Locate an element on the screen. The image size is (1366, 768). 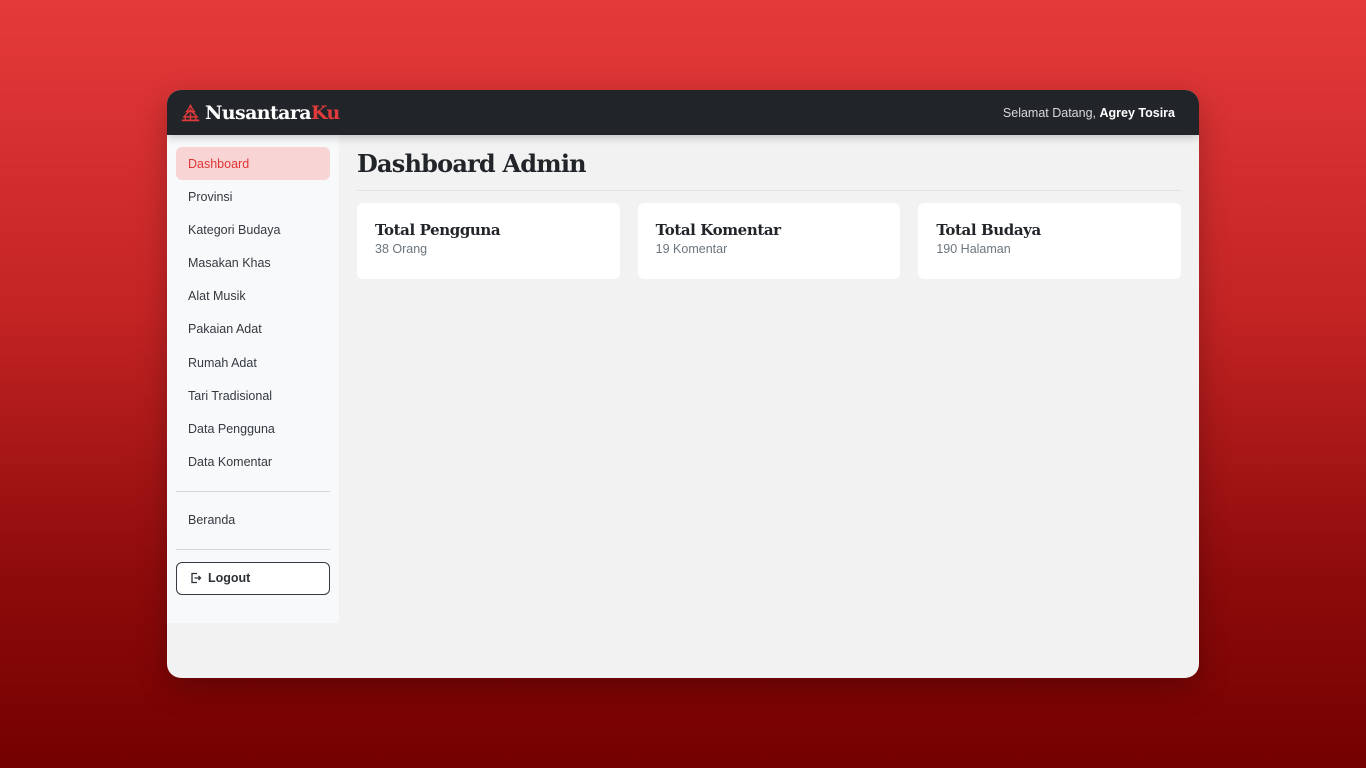
brand-name-part1: Nusantara is located at coordinates (258, 112).